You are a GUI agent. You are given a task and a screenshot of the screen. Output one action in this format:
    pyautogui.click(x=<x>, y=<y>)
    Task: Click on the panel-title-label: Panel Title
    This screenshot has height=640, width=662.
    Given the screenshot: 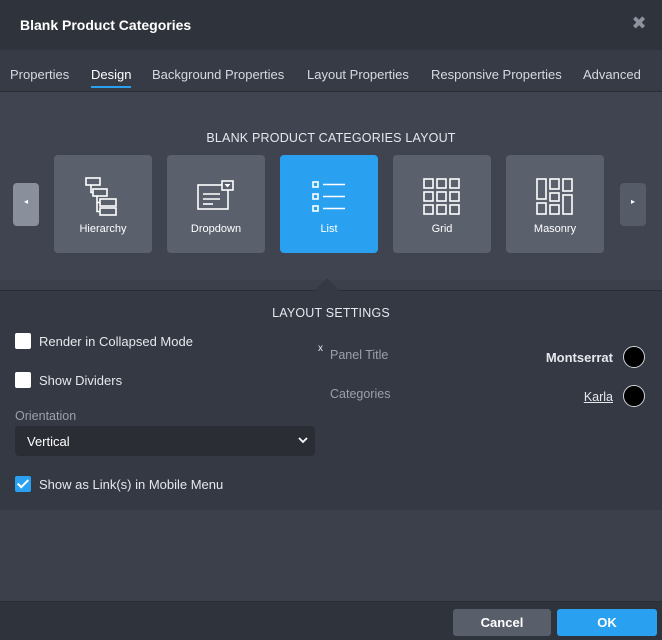 What is the action you would take?
    pyautogui.click(x=359, y=355)
    